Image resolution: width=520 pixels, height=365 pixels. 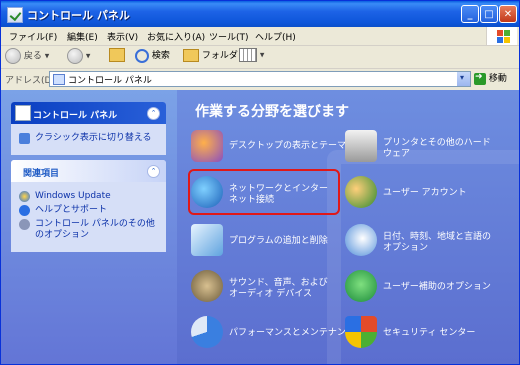 I want to click on go-label: 移動, so click(x=497, y=79).